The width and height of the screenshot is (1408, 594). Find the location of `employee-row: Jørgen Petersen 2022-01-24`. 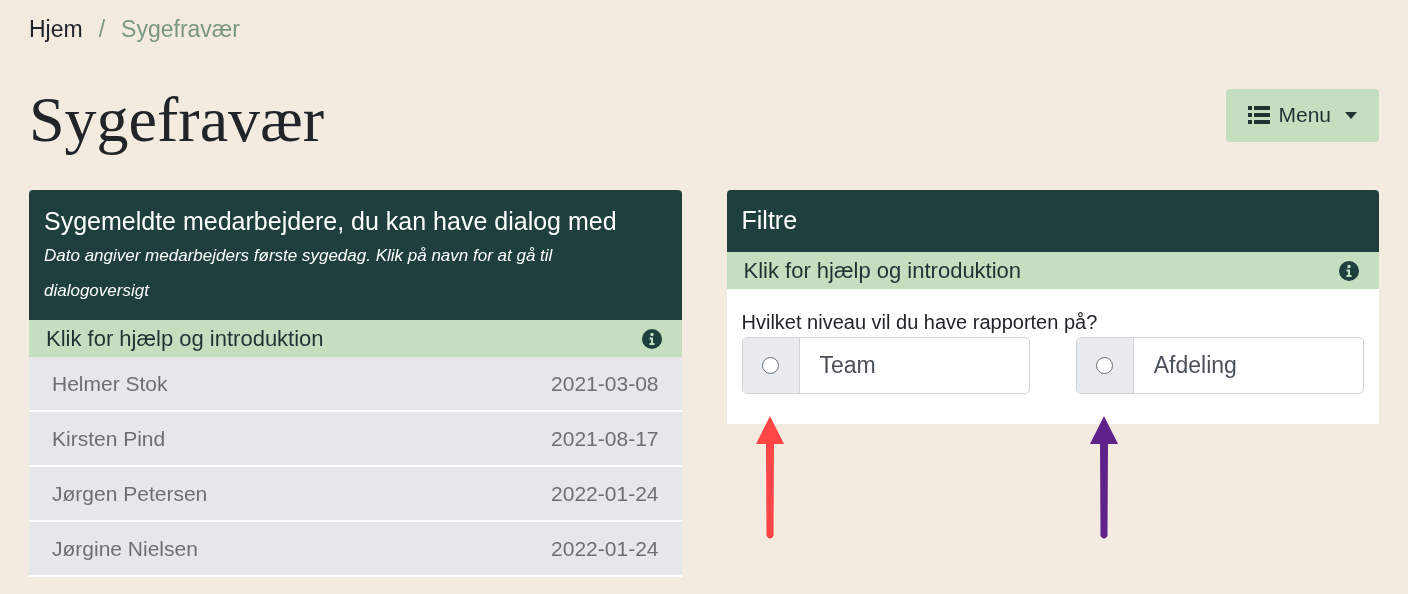

employee-row: Jørgen Petersen 2022-01-24 is located at coordinates (355, 494).